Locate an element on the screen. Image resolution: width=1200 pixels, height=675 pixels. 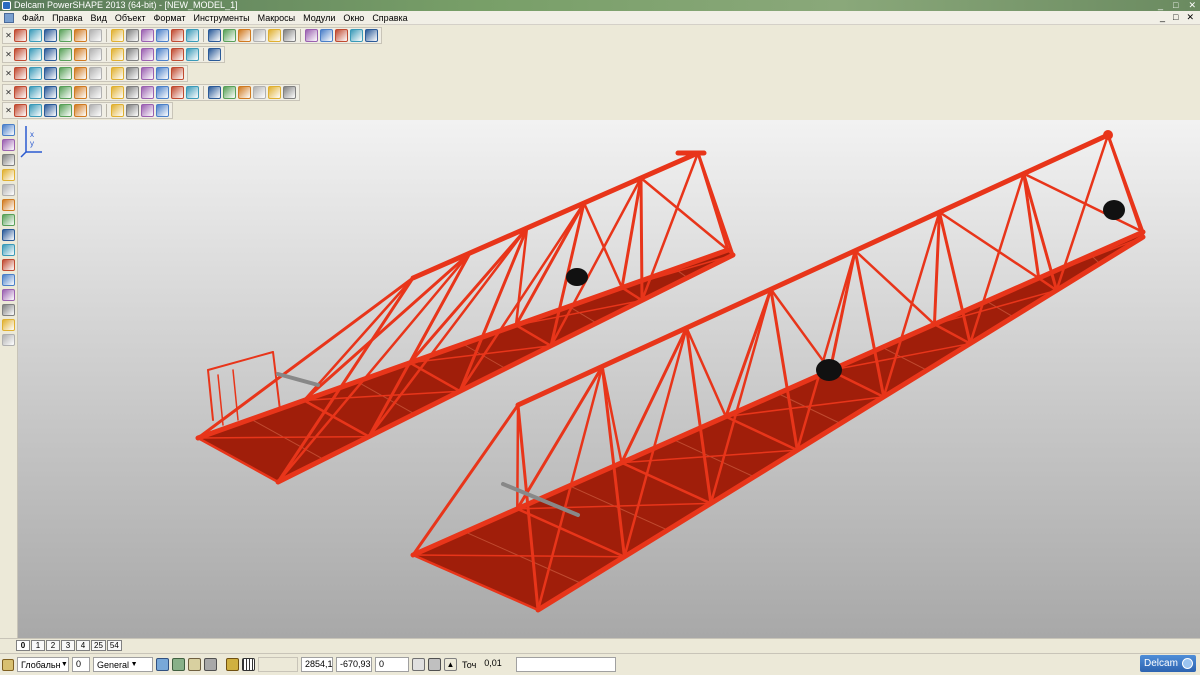
box-tool-icon is located at coordinates (8, 265).